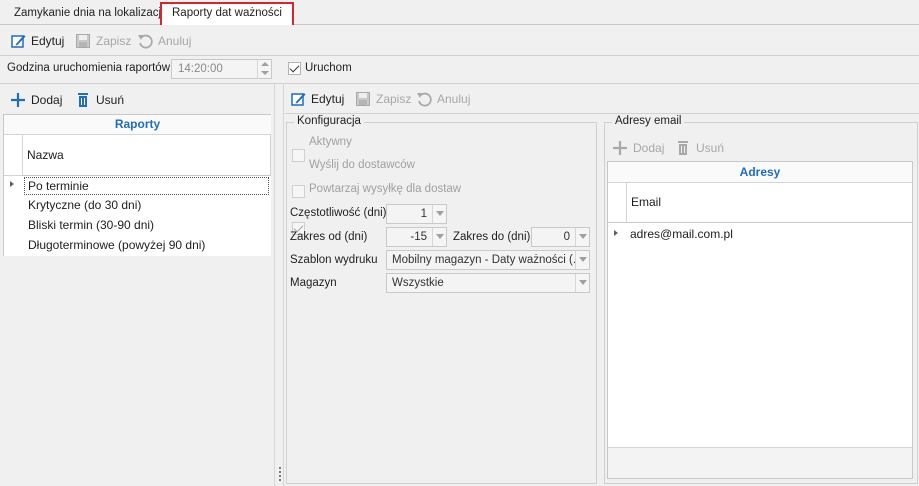  What do you see at coordinates (362, 165) in the screenshot?
I see `send-suppliers-label: Wyślij do dostawców` at bounding box center [362, 165].